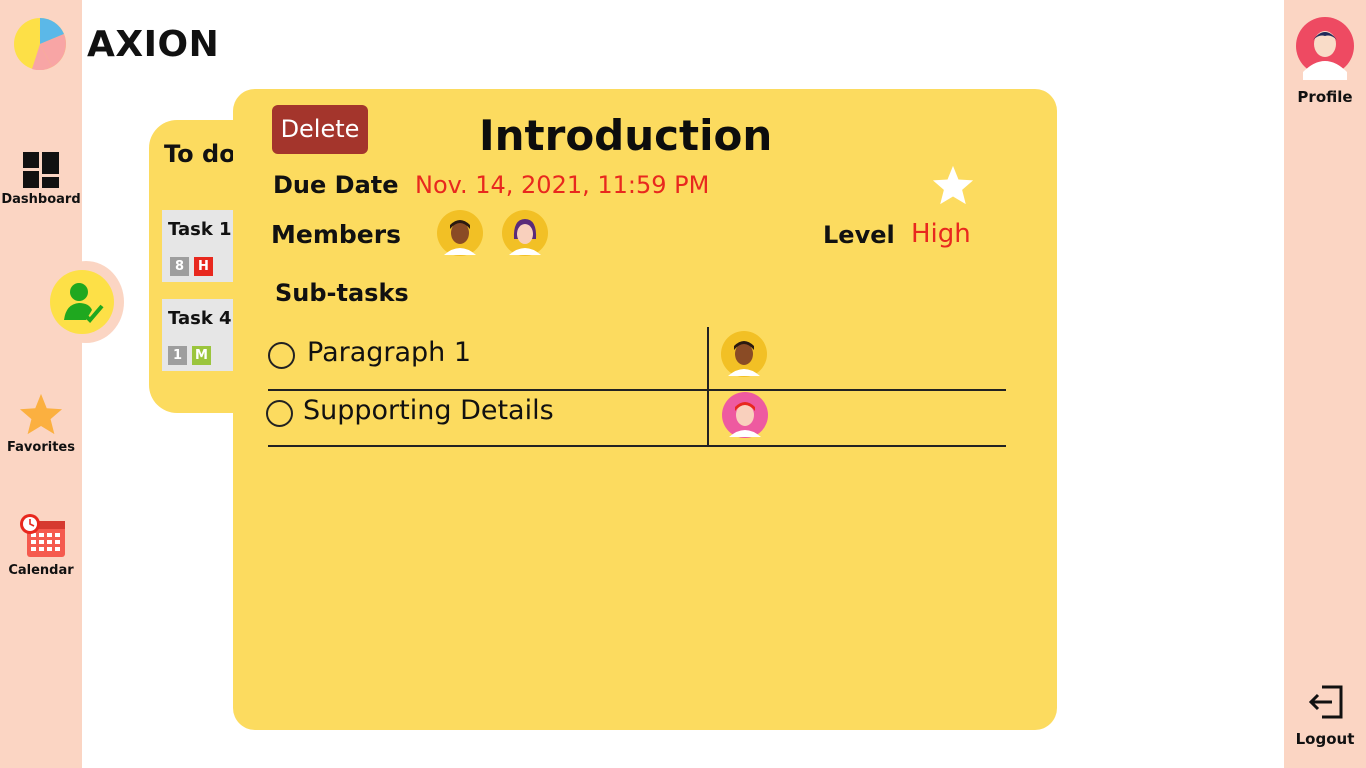 The image size is (1366, 768). I want to click on priority-badge: H, so click(203, 266).